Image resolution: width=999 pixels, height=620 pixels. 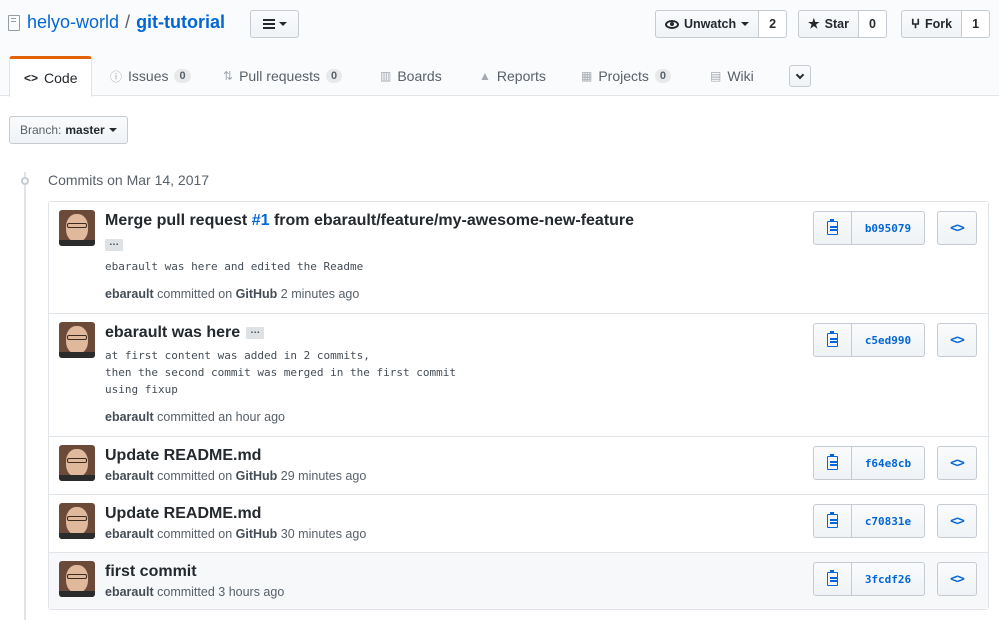 I want to click on commit-description: ebarault was here and edited the Readme, so click(x=234, y=266).